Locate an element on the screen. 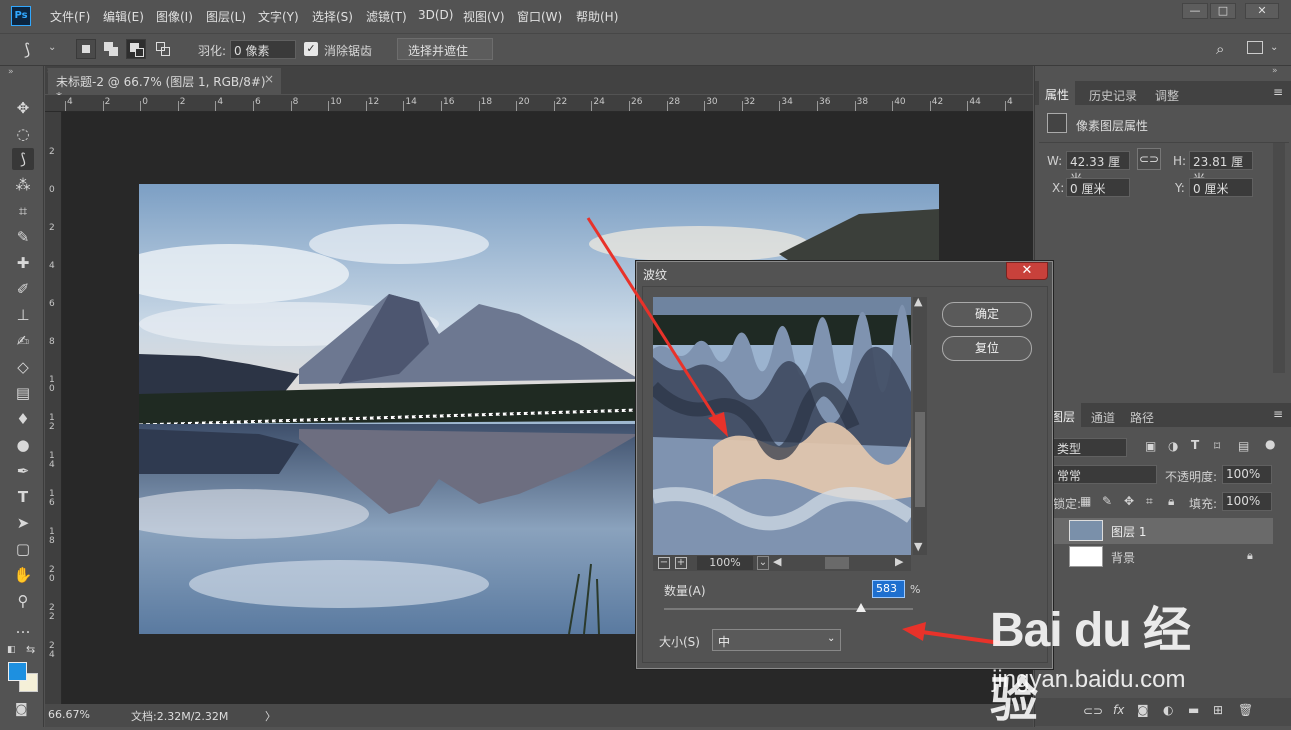 The width and height of the screenshot is (1291, 730). tab-properties: 属性 is located at coordinates (1057, 93).